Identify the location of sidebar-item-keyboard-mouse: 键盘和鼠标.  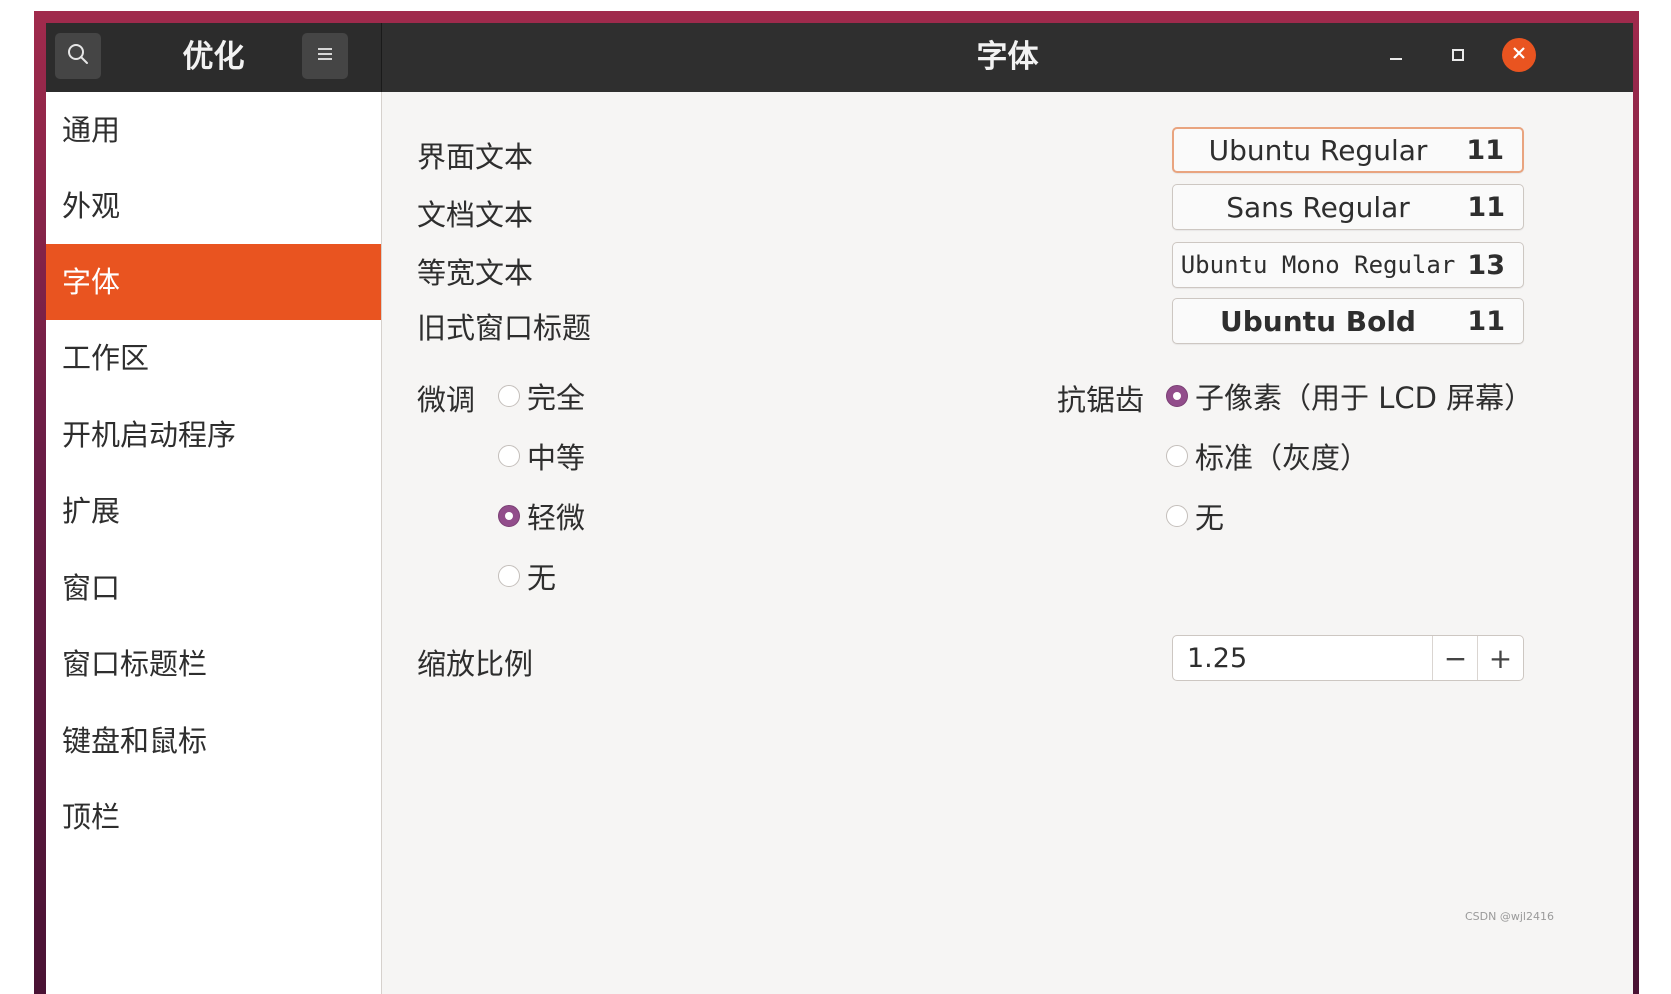
(213, 741).